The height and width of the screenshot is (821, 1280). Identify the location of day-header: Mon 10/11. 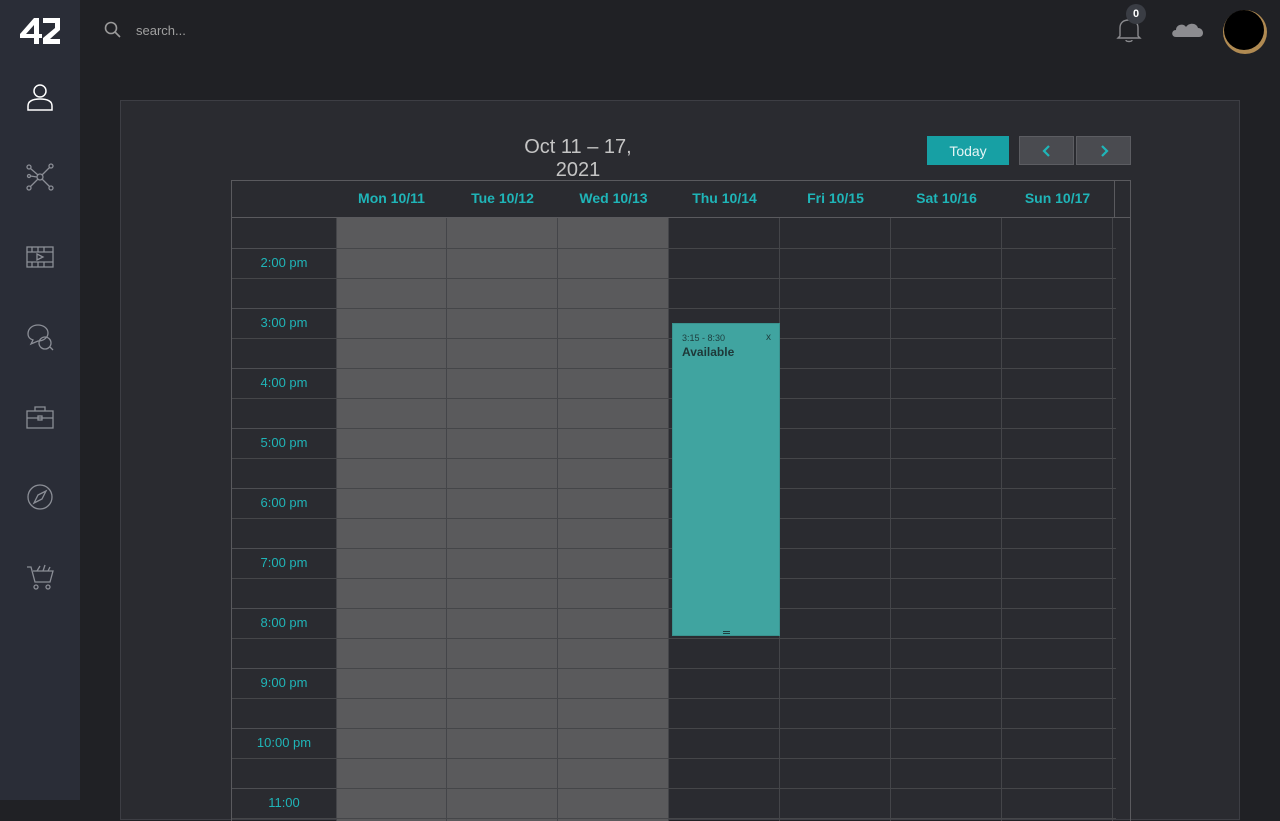
(391, 198).